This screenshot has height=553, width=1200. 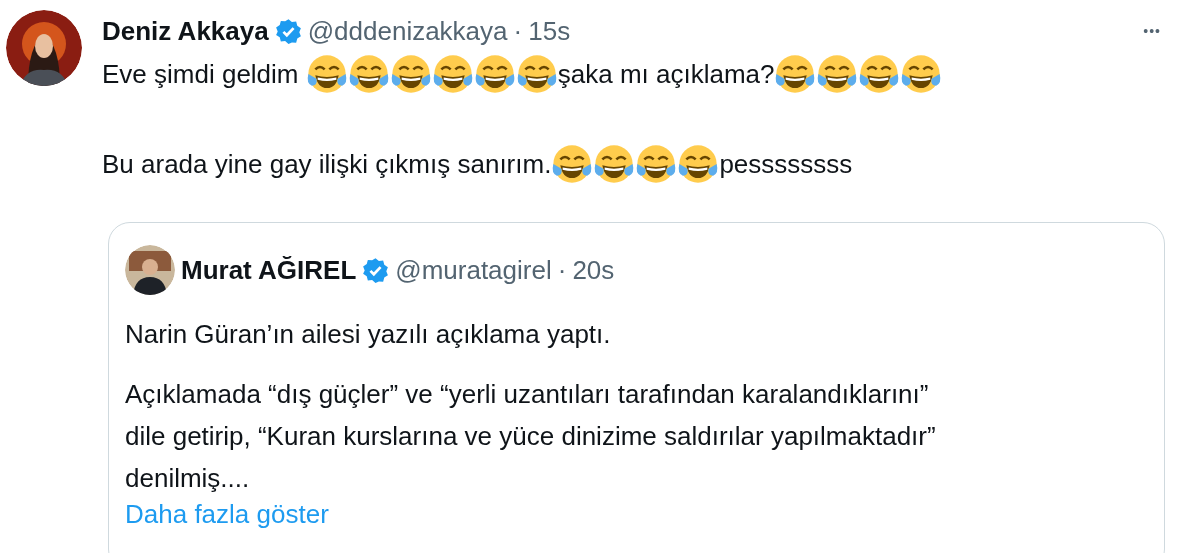 What do you see at coordinates (1152, 31) in the screenshot?
I see `more-options-button: •••` at bounding box center [1152, 31].